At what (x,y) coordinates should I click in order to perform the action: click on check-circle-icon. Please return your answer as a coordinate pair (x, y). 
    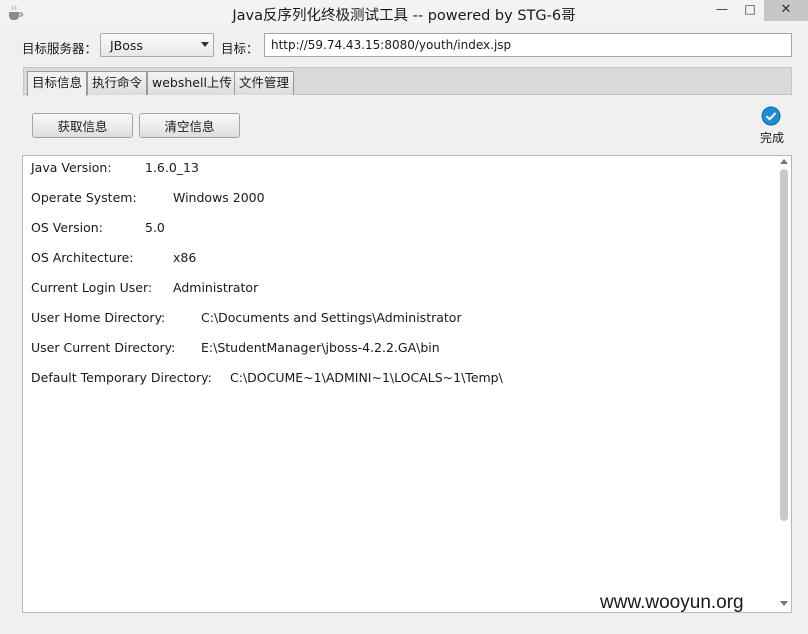
    Looking at the image, I should click on (771, 116).